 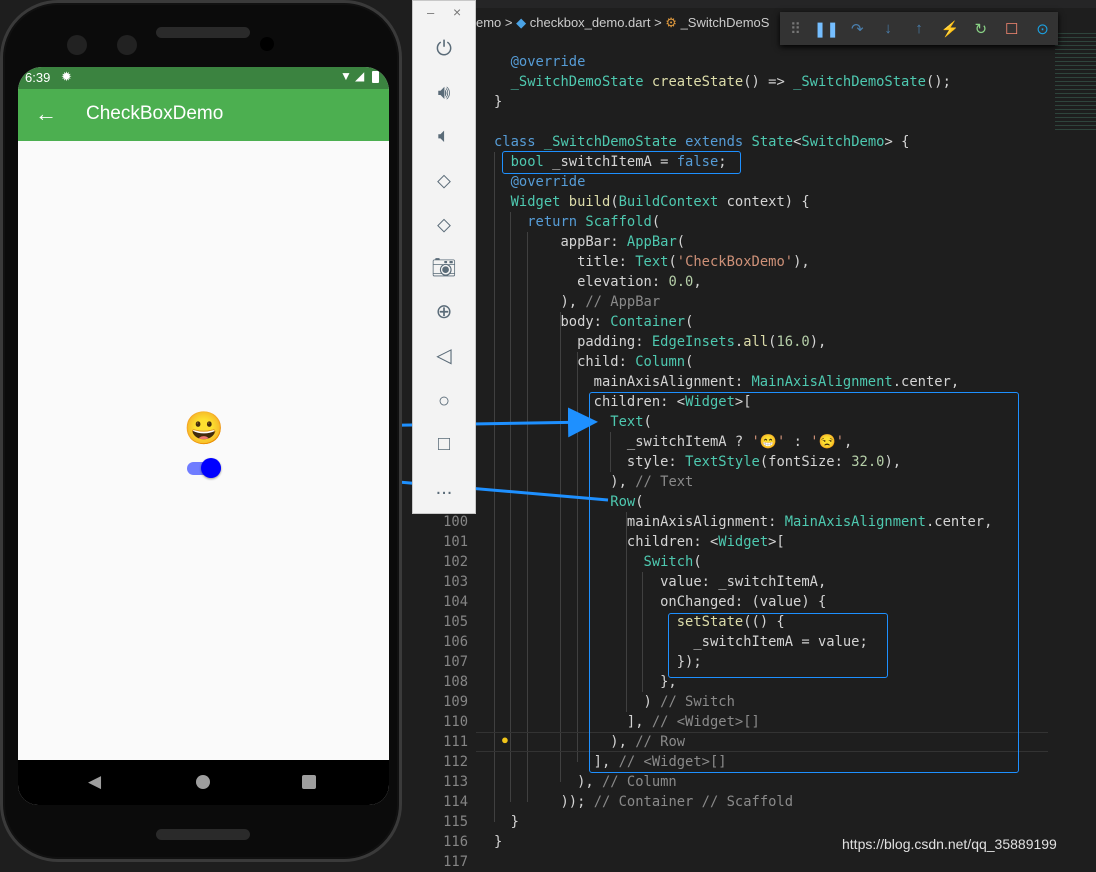 I want to click on home-icon: ○, so click(x=444, y=401).